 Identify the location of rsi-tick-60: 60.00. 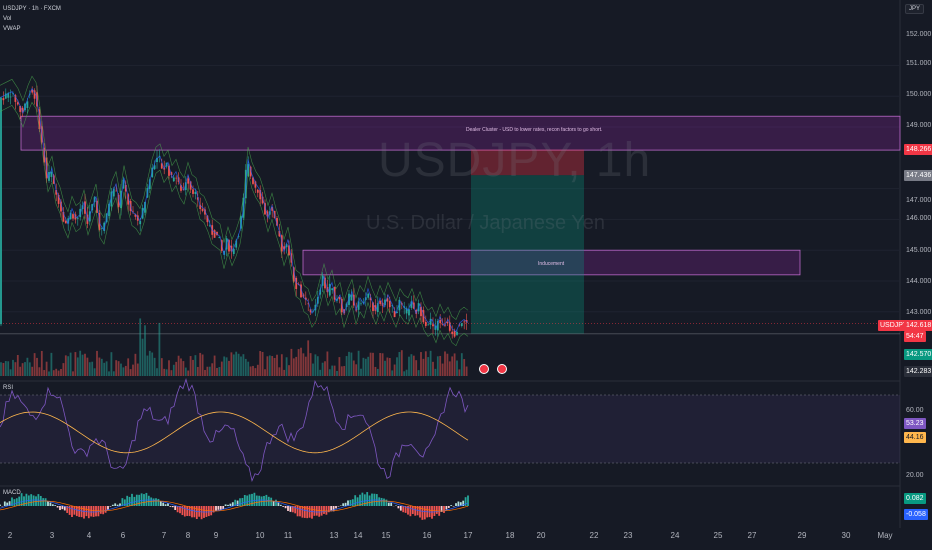
(915, 410).